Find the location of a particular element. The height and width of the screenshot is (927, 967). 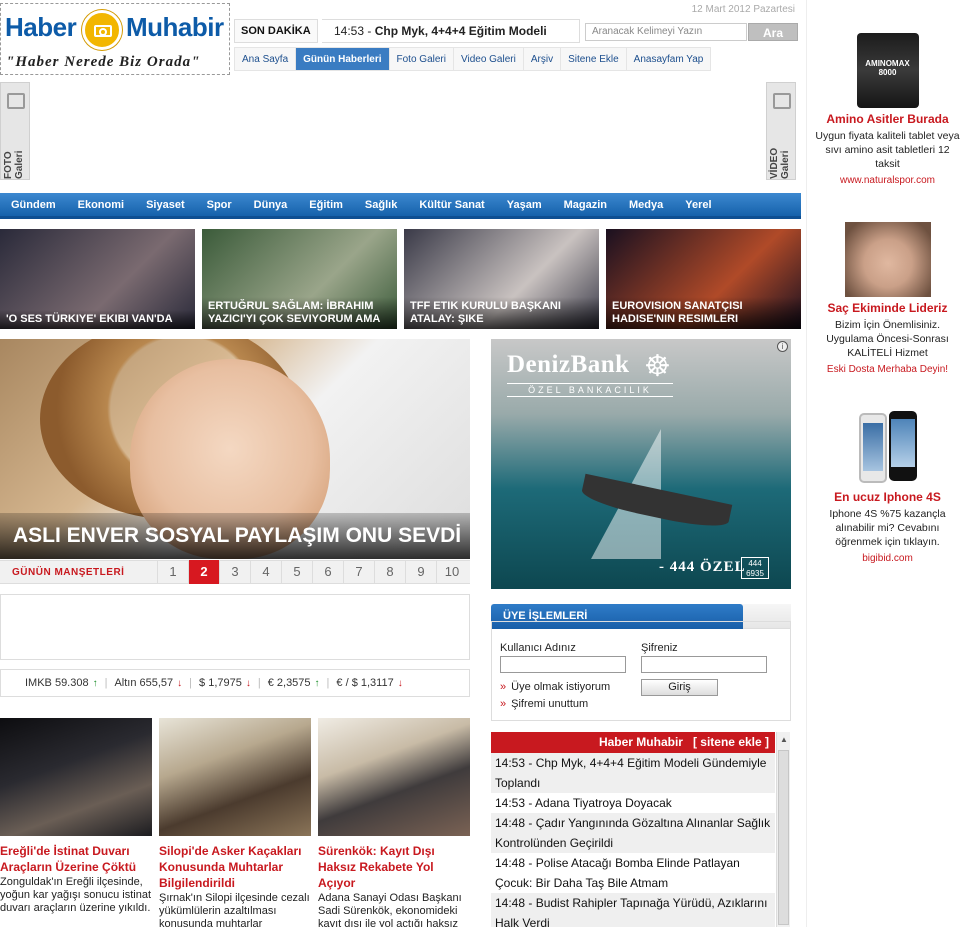

password-input is located at coordinates (704, 664).